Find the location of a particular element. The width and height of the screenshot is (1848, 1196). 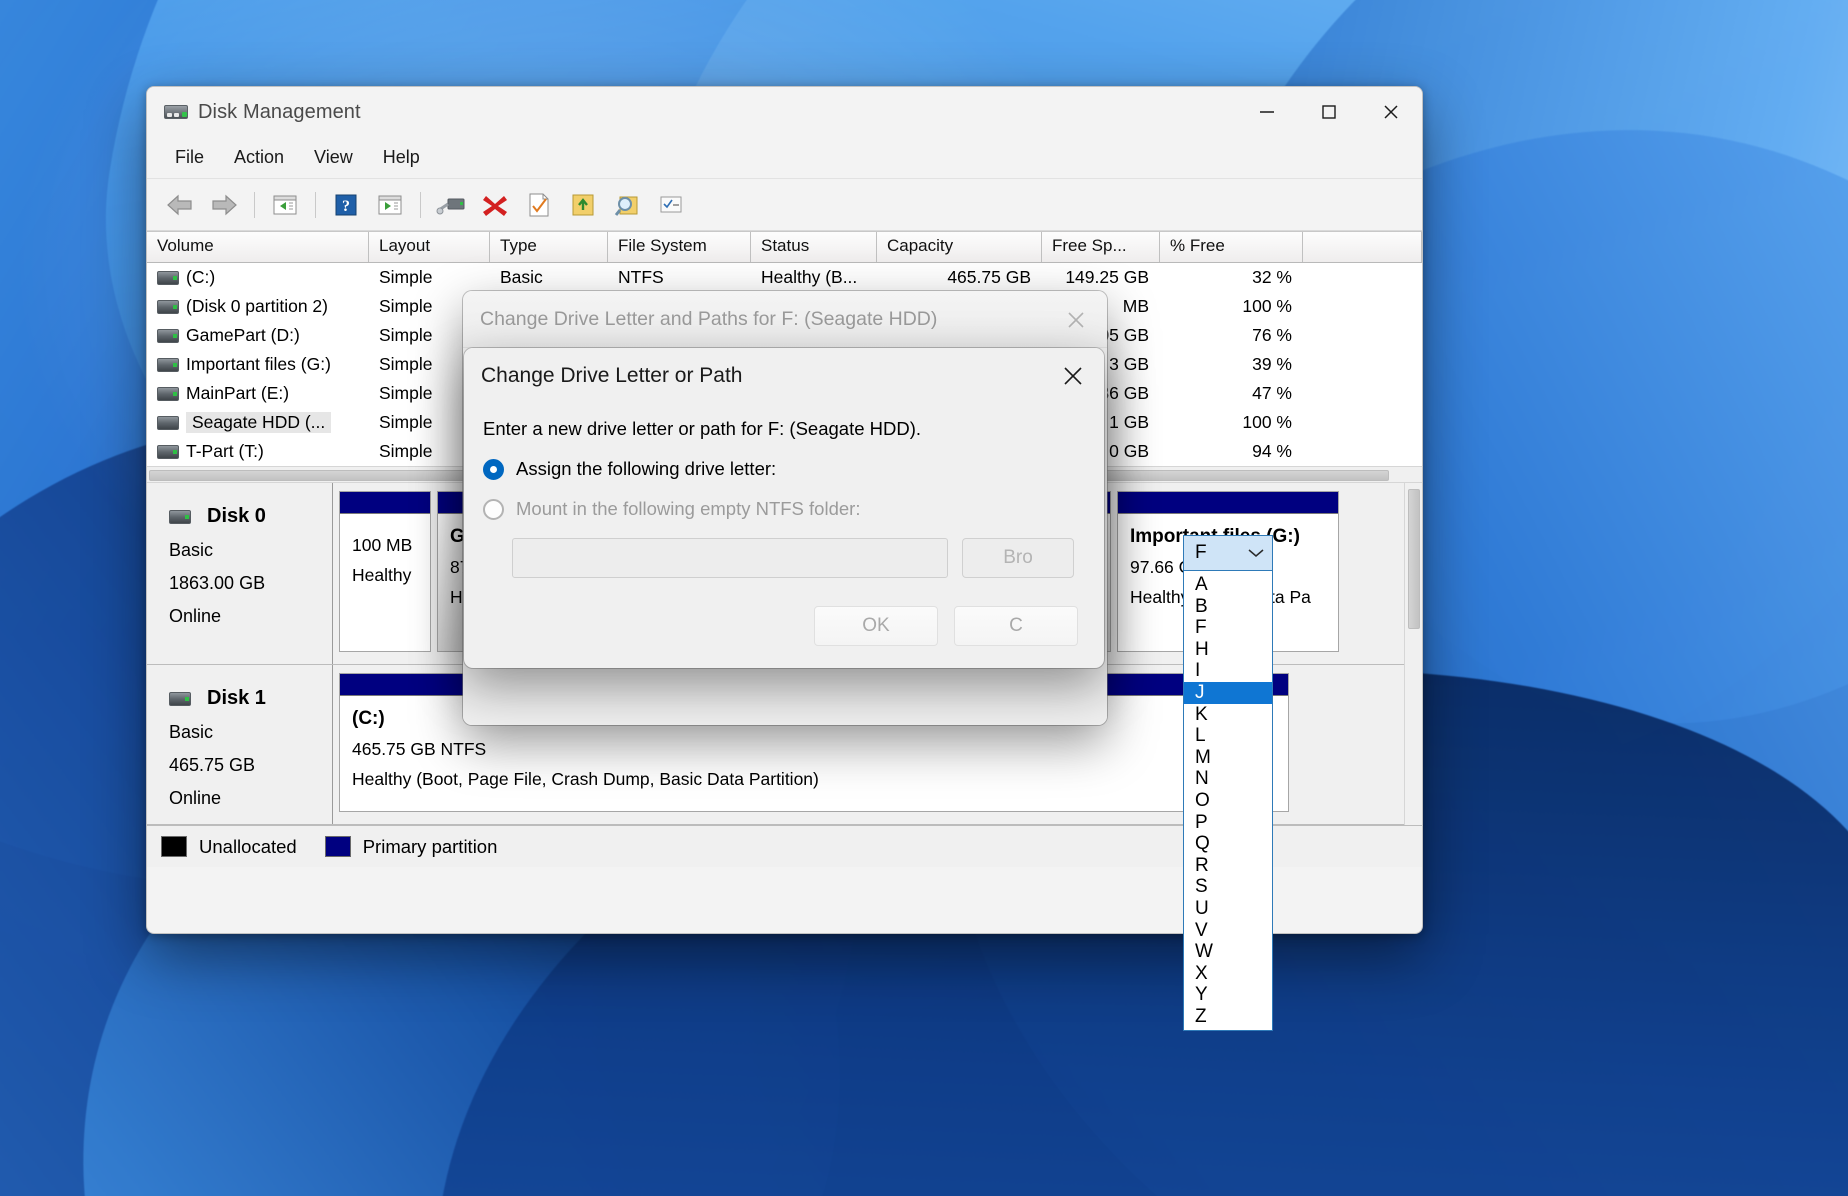

drive-letter-option: W is located at coordinates (1228, 952).